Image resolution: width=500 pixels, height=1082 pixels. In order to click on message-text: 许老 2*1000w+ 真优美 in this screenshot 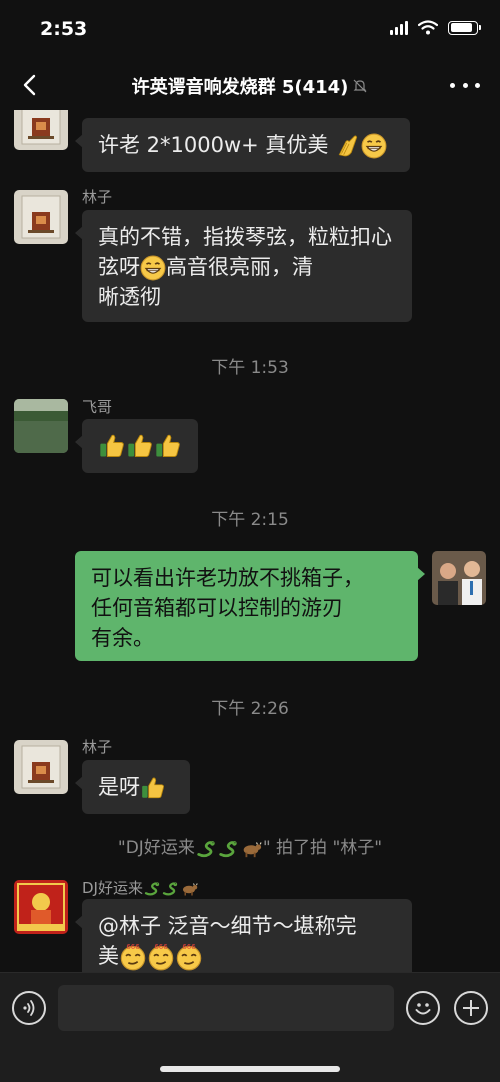, I will do `click(213, 145)`.